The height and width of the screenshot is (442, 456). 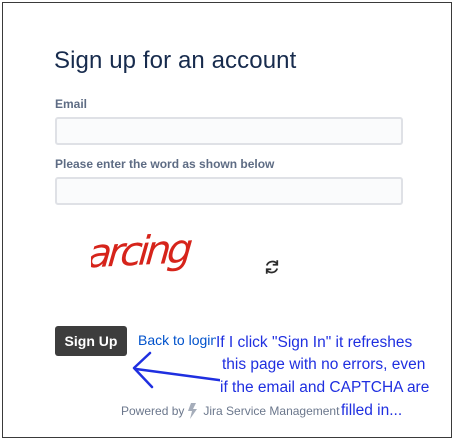 What do you see at coordinates (324, 364) in the screenshot?
I see `annotation-line-2: this page with no errors, even` at bounding box center [324, 364].